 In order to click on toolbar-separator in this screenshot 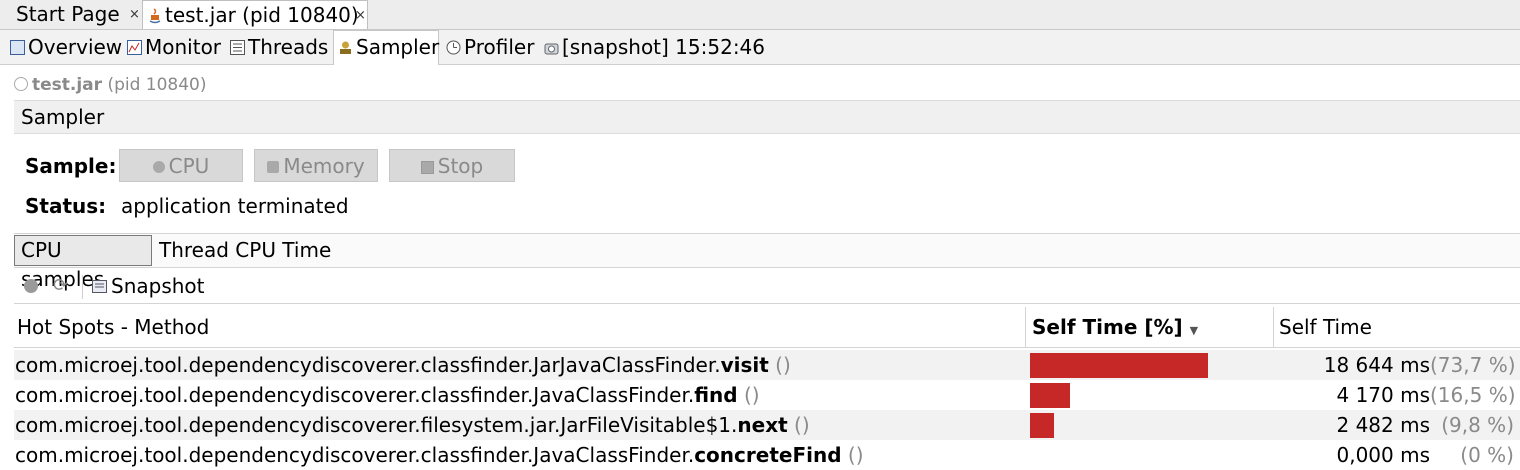, I will do `click(82, 287)`.